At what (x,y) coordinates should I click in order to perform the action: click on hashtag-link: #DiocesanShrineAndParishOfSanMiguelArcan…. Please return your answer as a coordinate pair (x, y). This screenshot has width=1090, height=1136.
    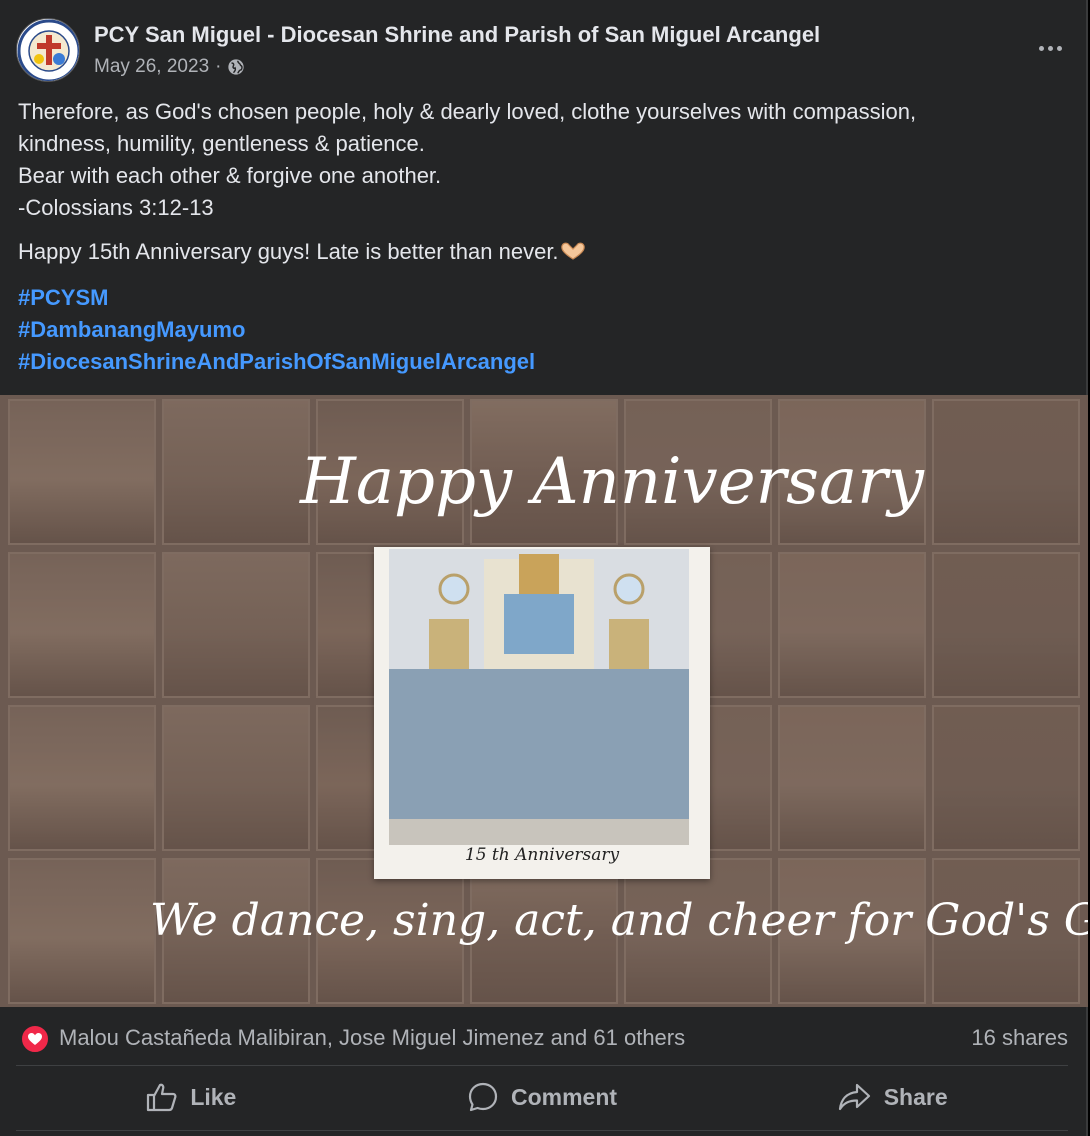
    Looking at the image, I should click on (548, 362).